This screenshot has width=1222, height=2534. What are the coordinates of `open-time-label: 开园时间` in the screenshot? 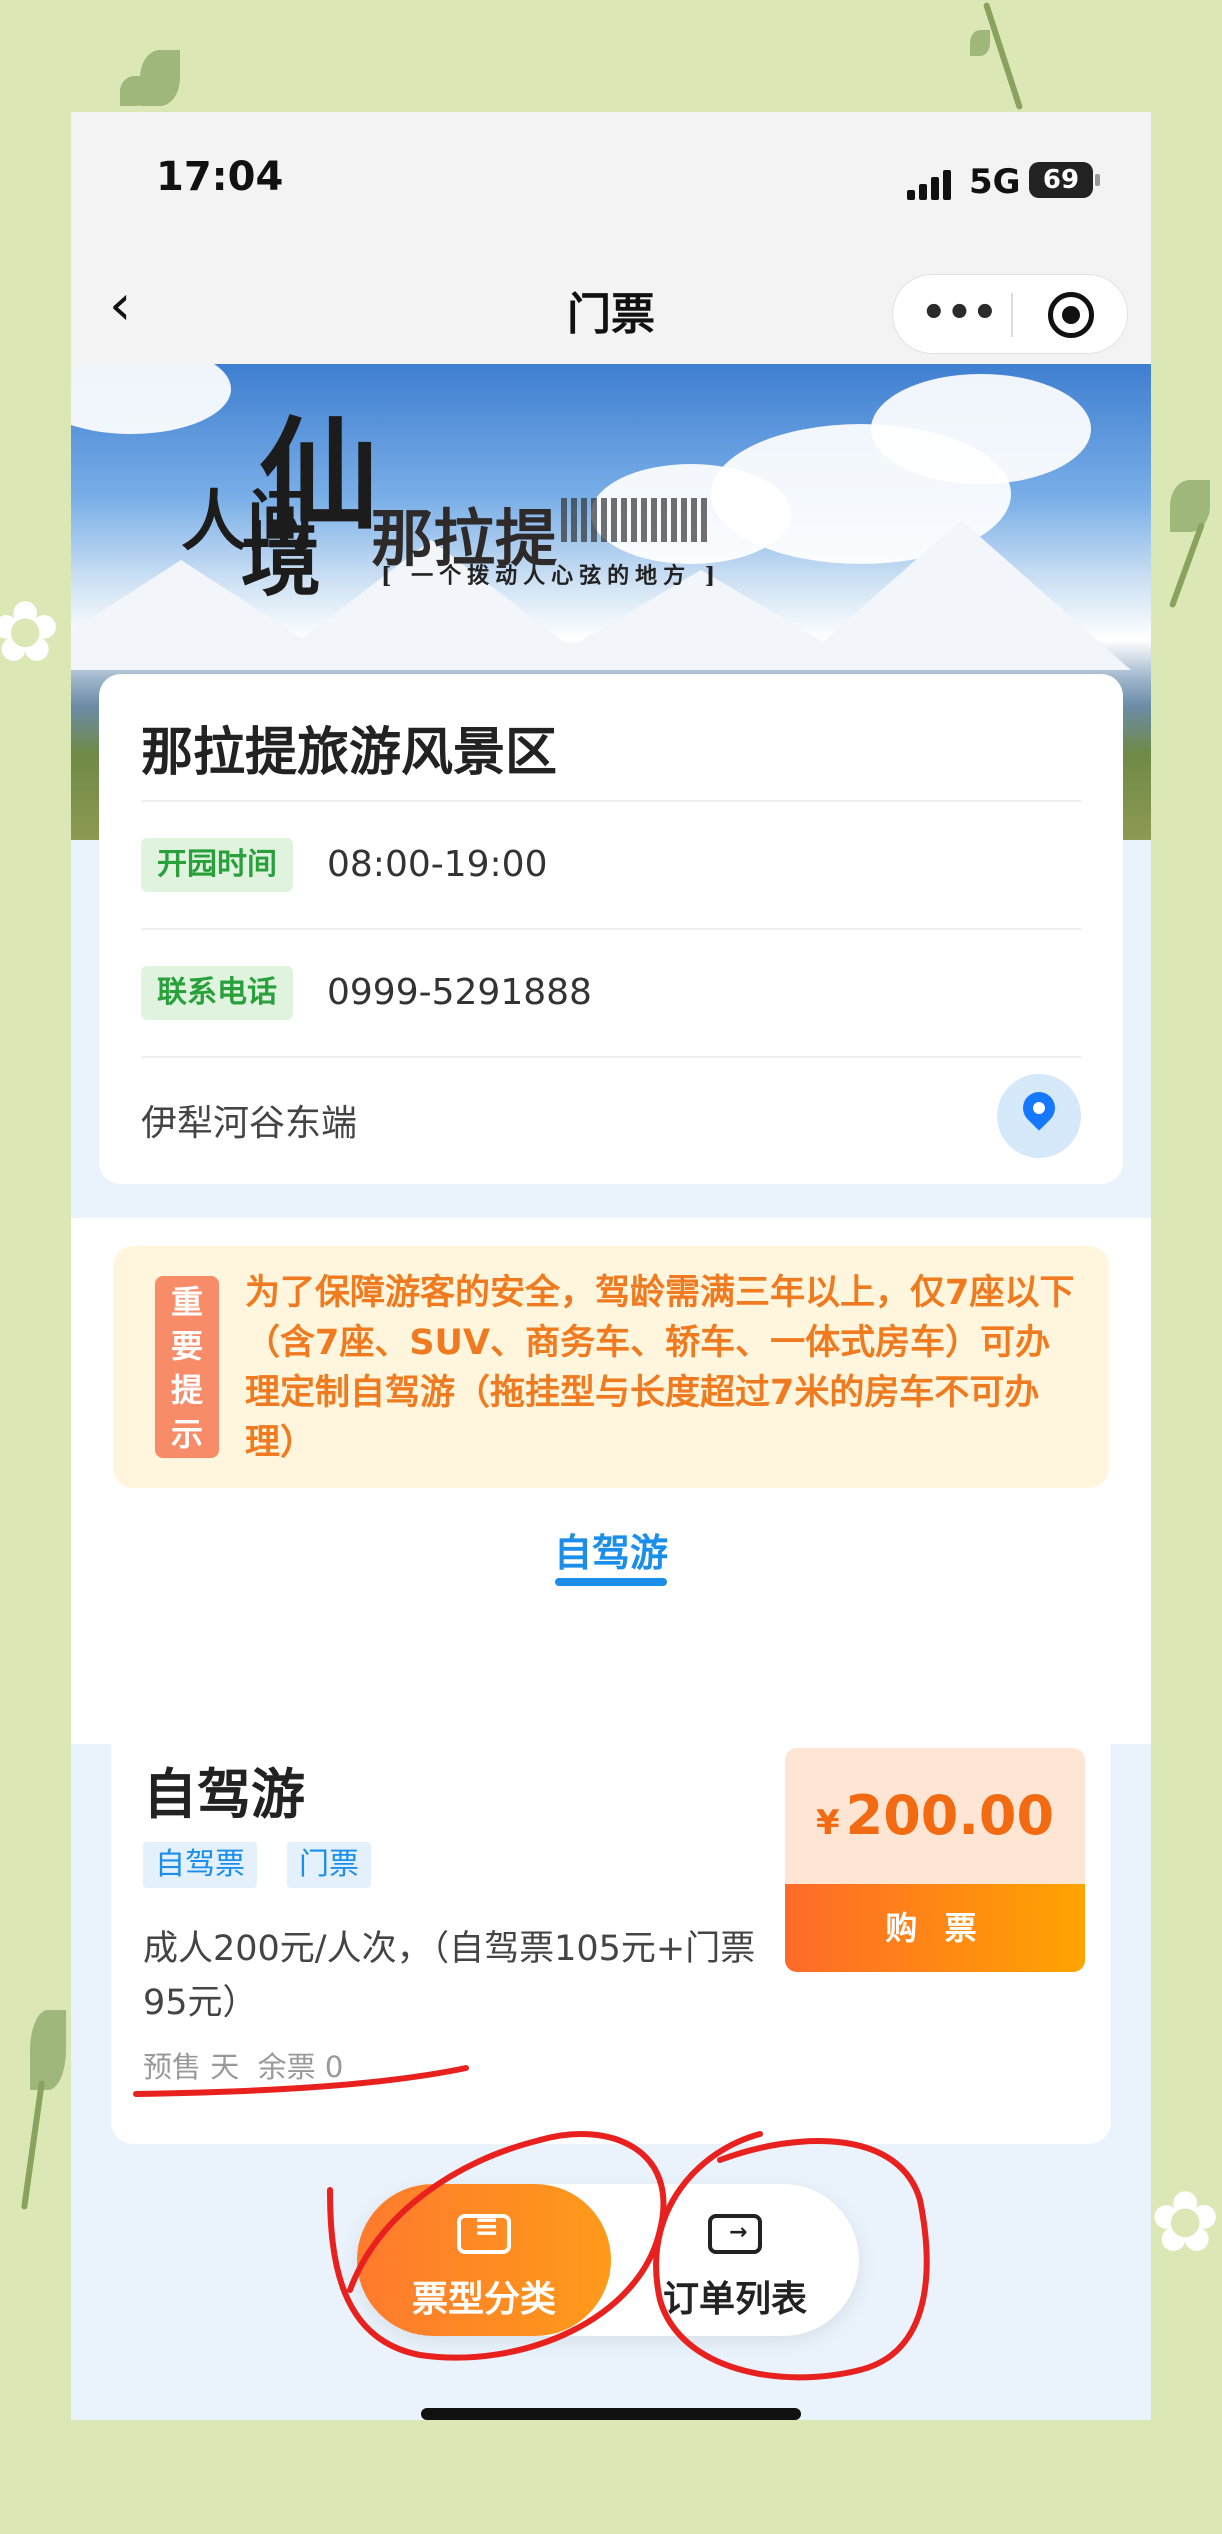 It's located at (217, 865).